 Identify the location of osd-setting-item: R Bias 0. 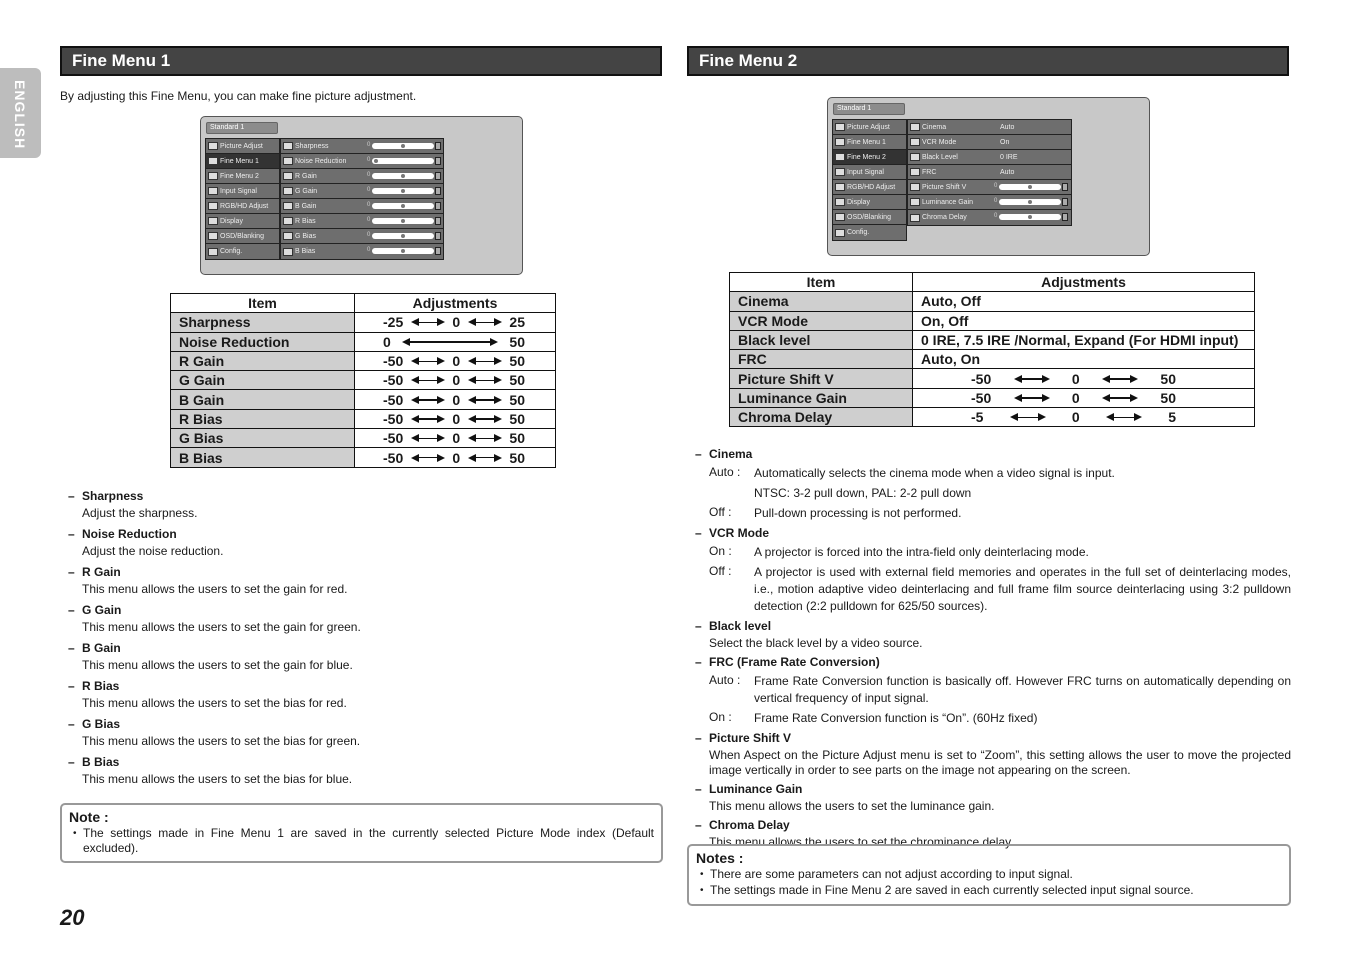
(362, 221).